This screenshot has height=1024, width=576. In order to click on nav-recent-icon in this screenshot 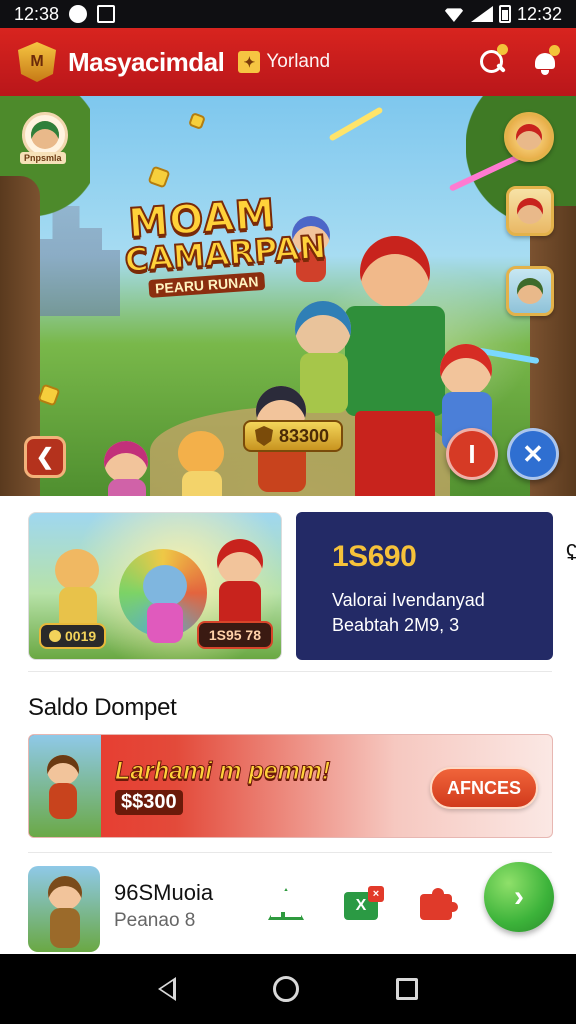, I will do `click(406, 989)`.